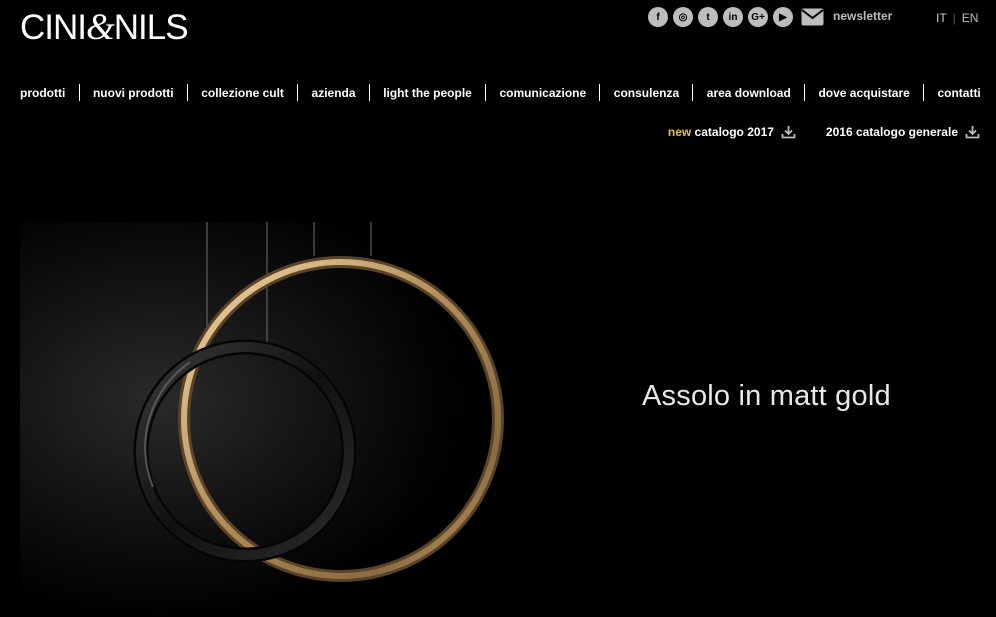  Describe the element at coordinates (42, 93) in the screenshot. I see `nav-item-prodotti: prodotti` at that location.